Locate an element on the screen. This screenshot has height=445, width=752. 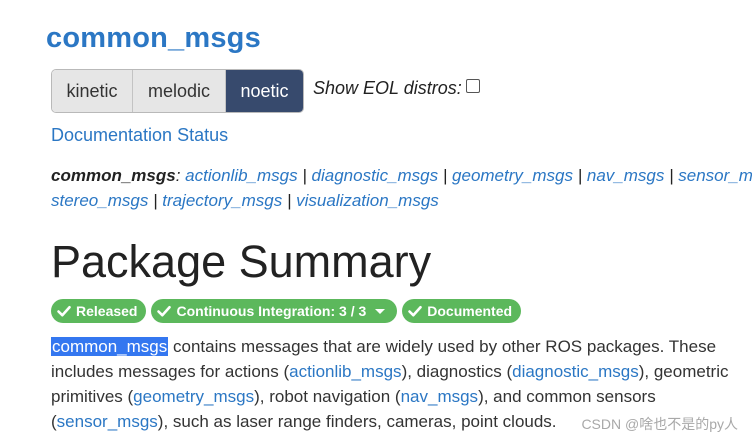
desc-link-geometry-msgs: geometry_msgs is located at coordinates (193, 396).